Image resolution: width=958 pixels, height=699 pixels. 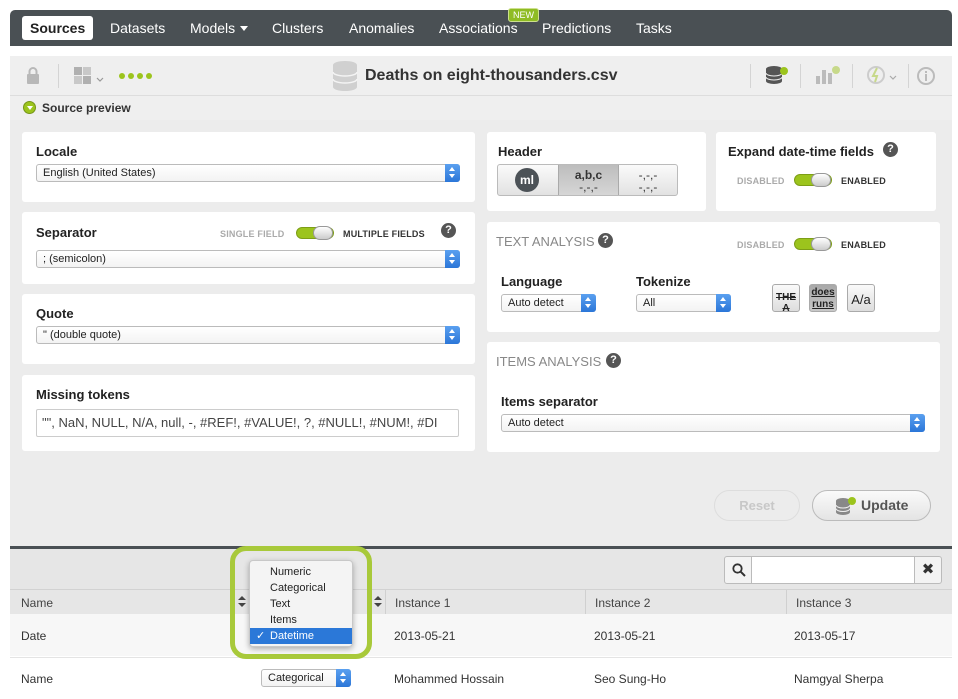 What do you see at coordinates (613, 360) in the screenshot?
I see `items-analysis-help-icon: ?` at bounding box center [613, 360].